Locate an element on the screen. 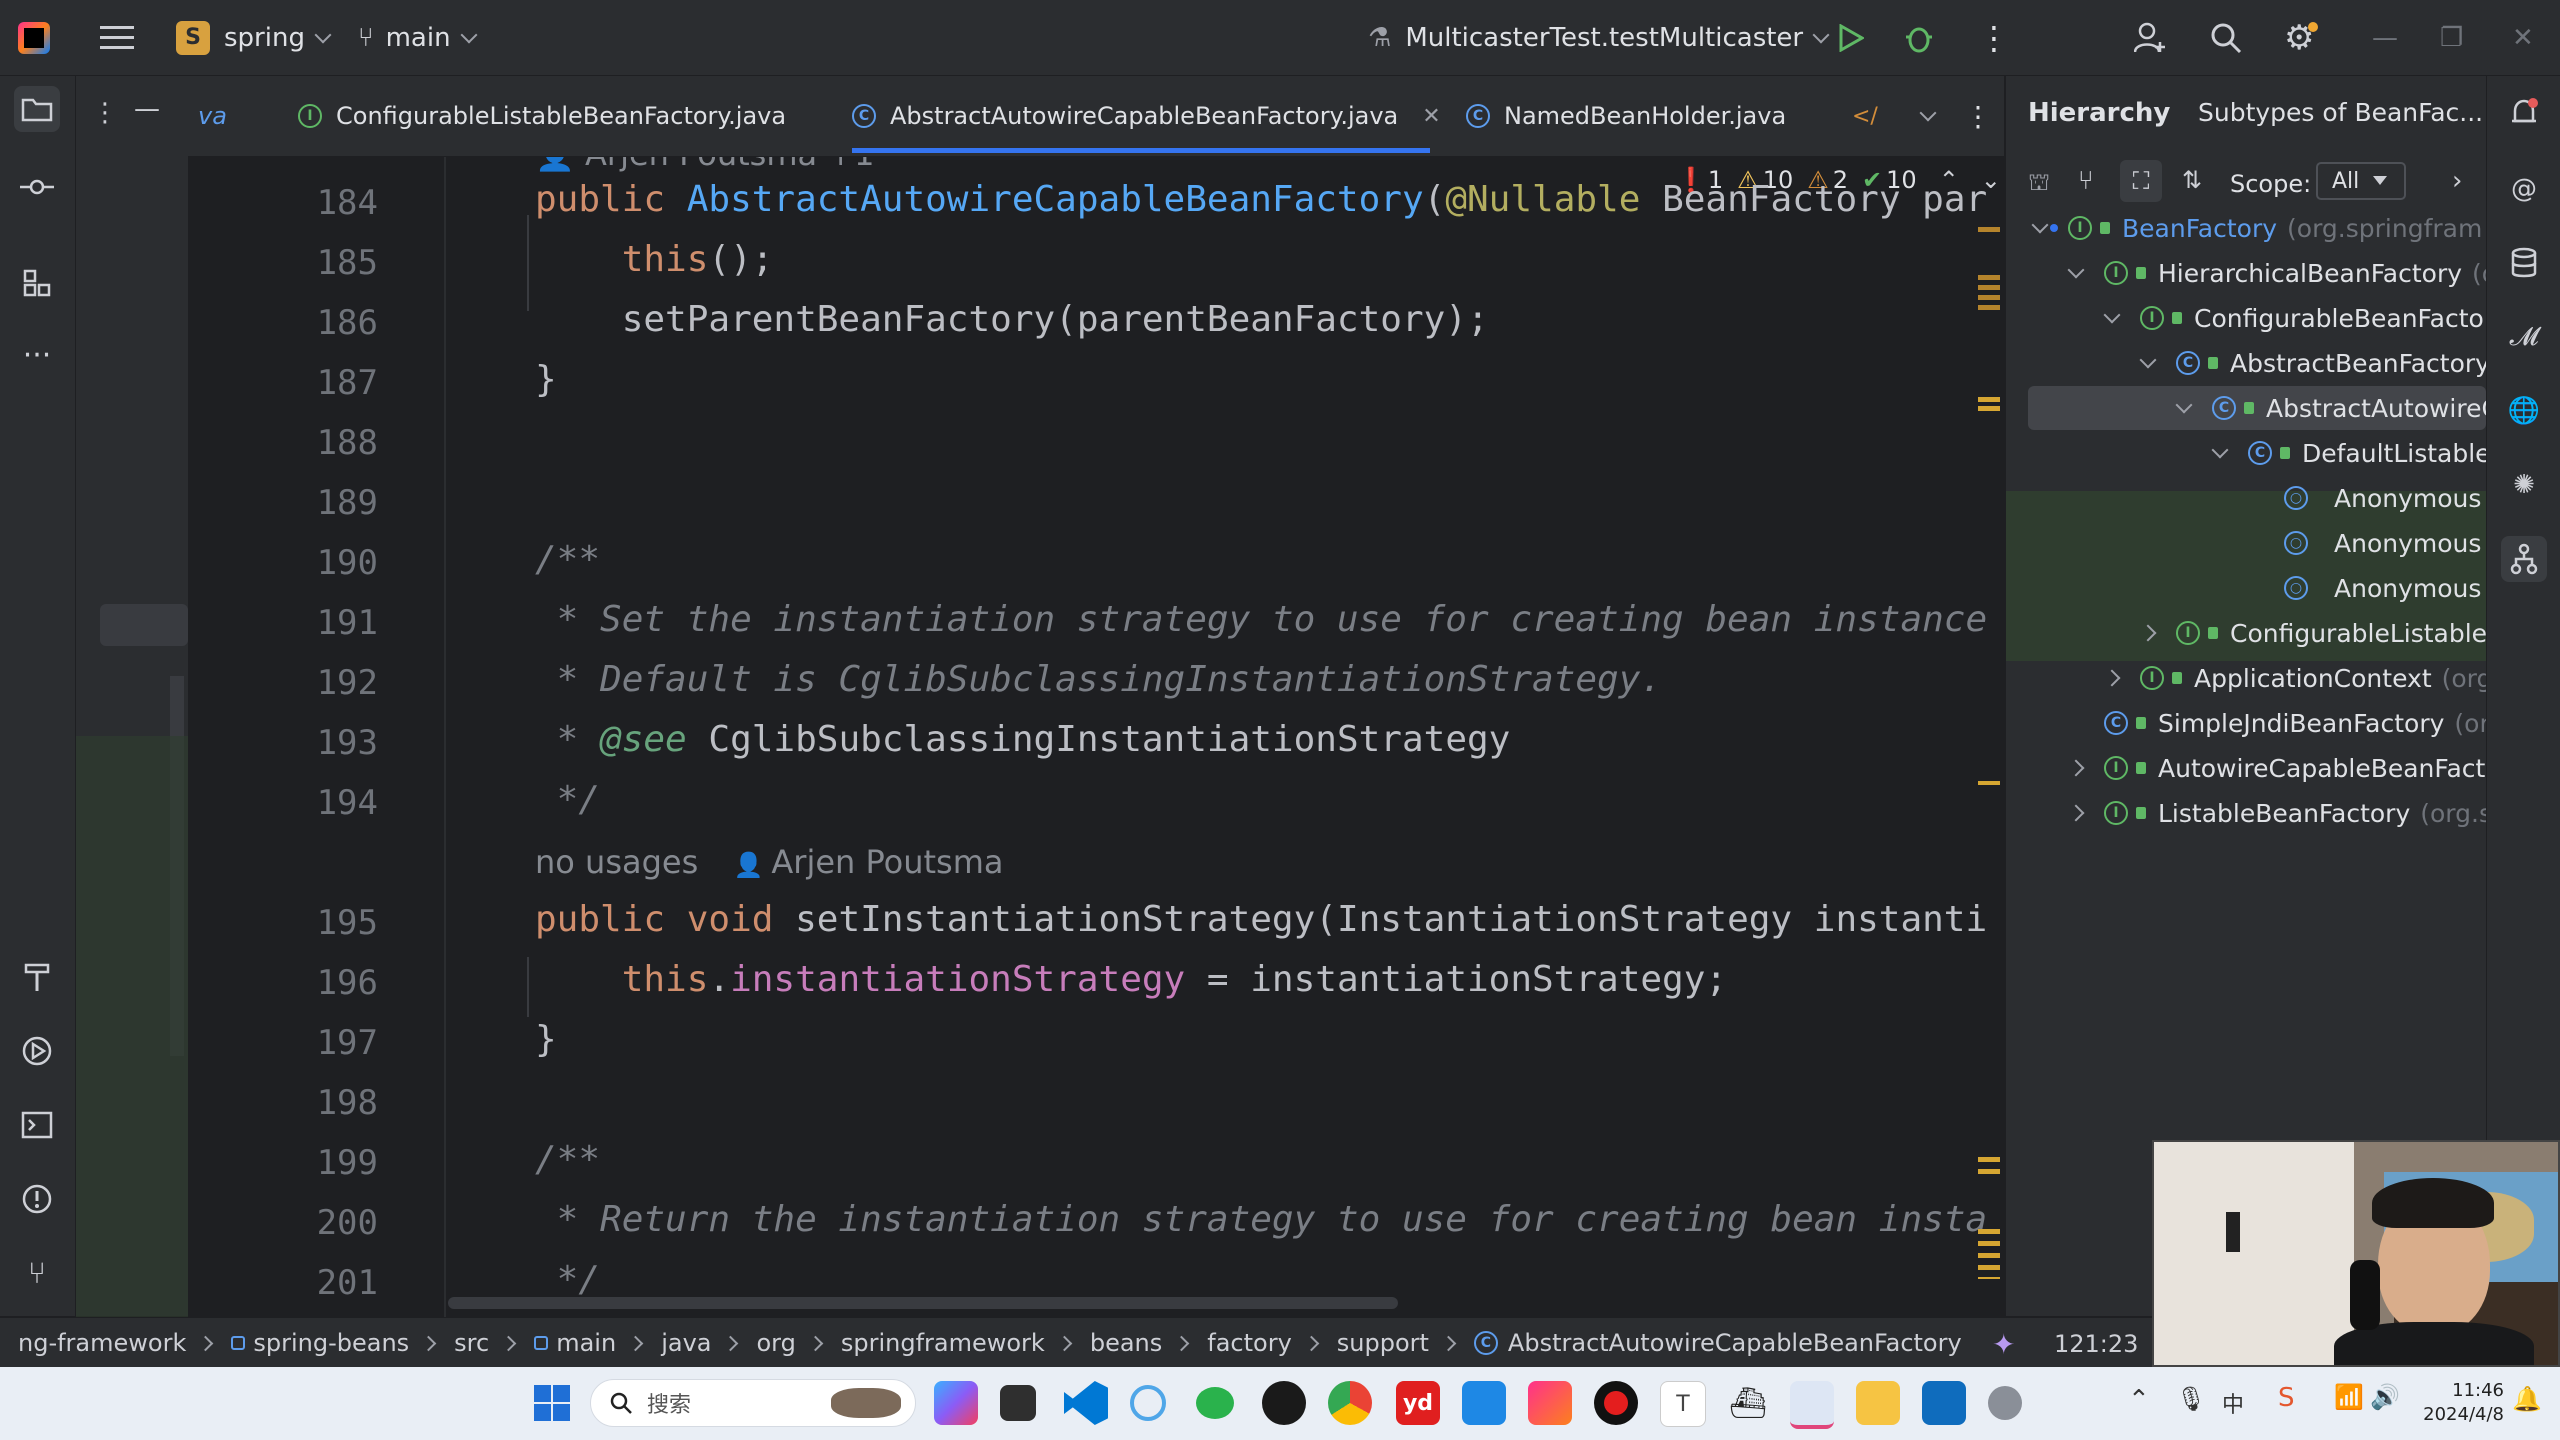 The width and height of the screenshot is (2560, 1440). notification-center-icon: 🔔 is located at coordinates (2527, 1399).